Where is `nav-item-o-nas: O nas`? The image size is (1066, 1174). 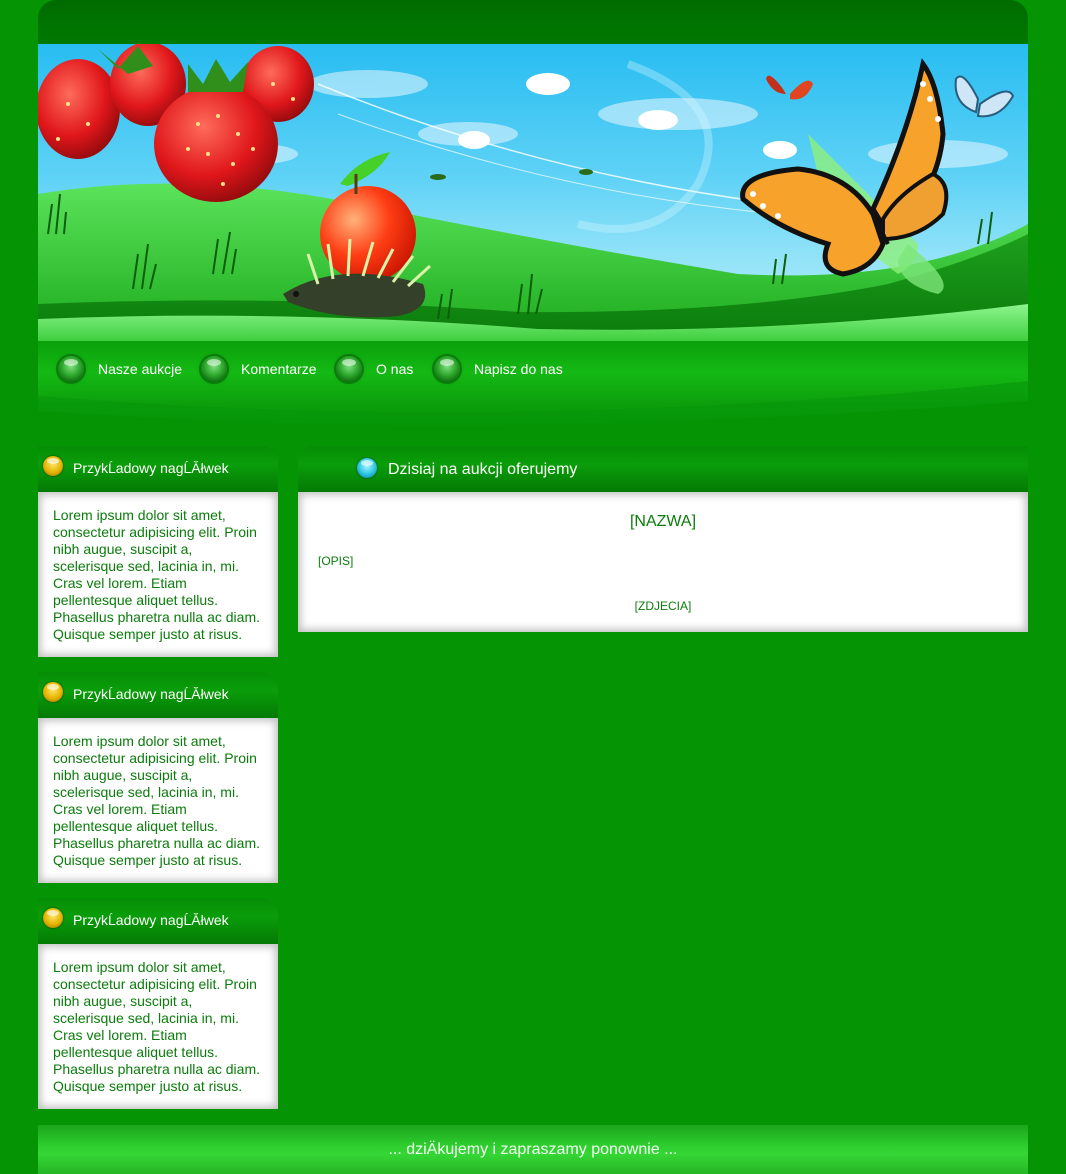 nav-item-o-nas: O nas is located at coordinates (374, 369).